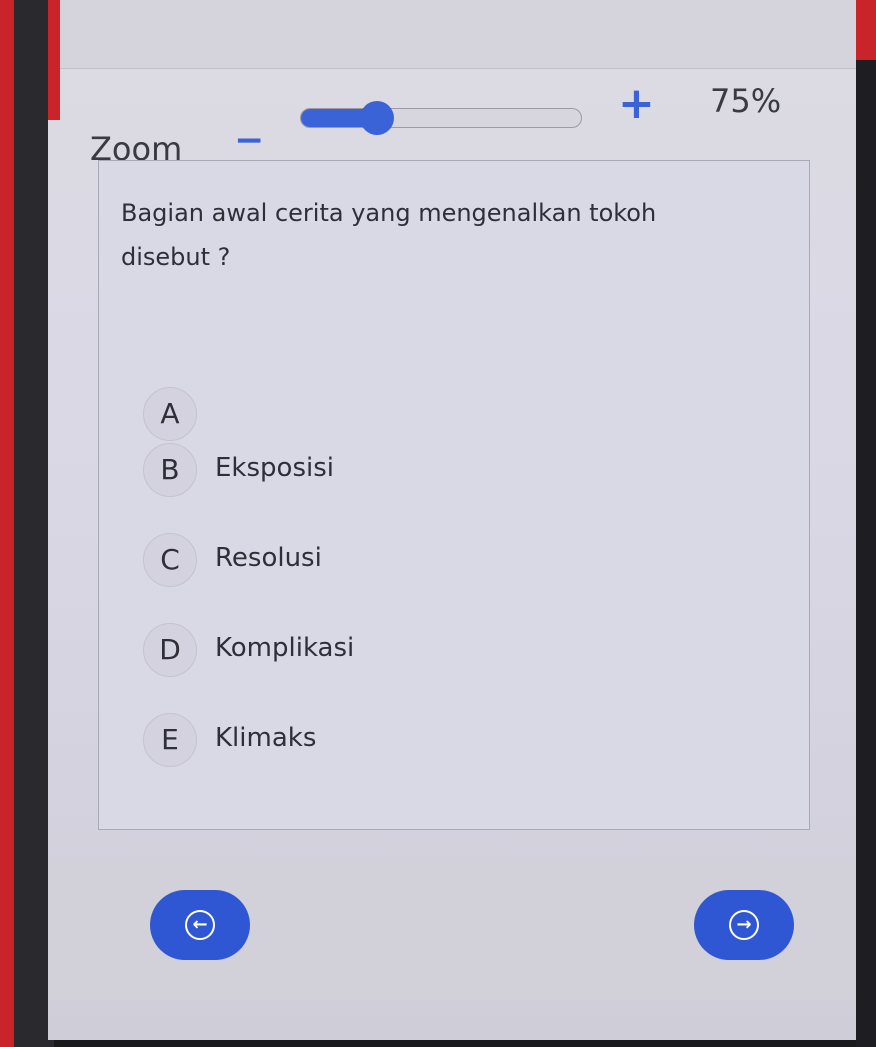 The image size is (876, 1047). I want to click on option-label: Resolusi, so click(268, 558).